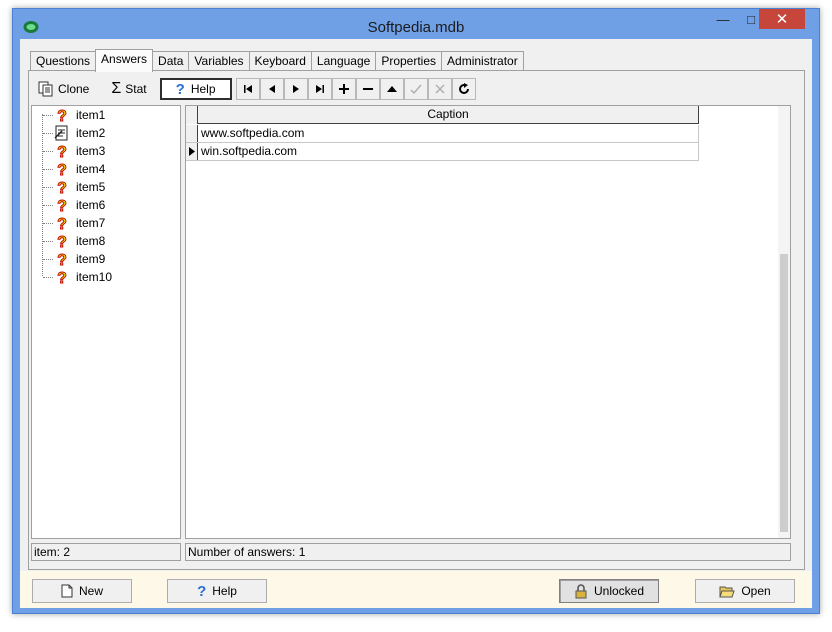 The width and height of the screenshot is (832, 632). I want to click on tree-item-label: item8, so click(91, 241).